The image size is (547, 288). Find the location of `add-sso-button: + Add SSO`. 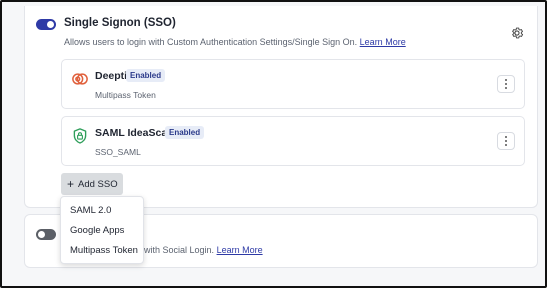

add-sso-button: + Add SSO is located at coordinates (92, 184).